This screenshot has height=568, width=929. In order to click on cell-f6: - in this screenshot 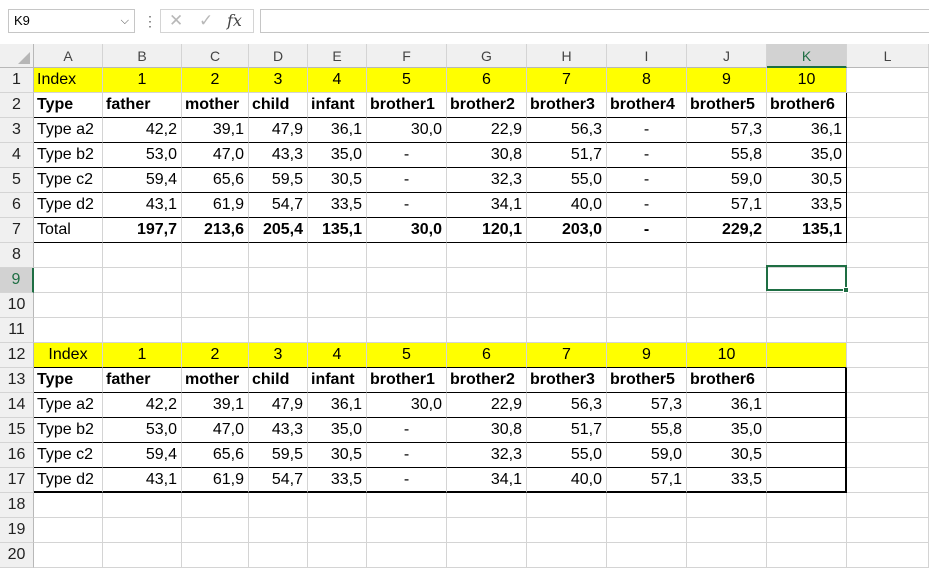, I will do `click(407, 205)`.